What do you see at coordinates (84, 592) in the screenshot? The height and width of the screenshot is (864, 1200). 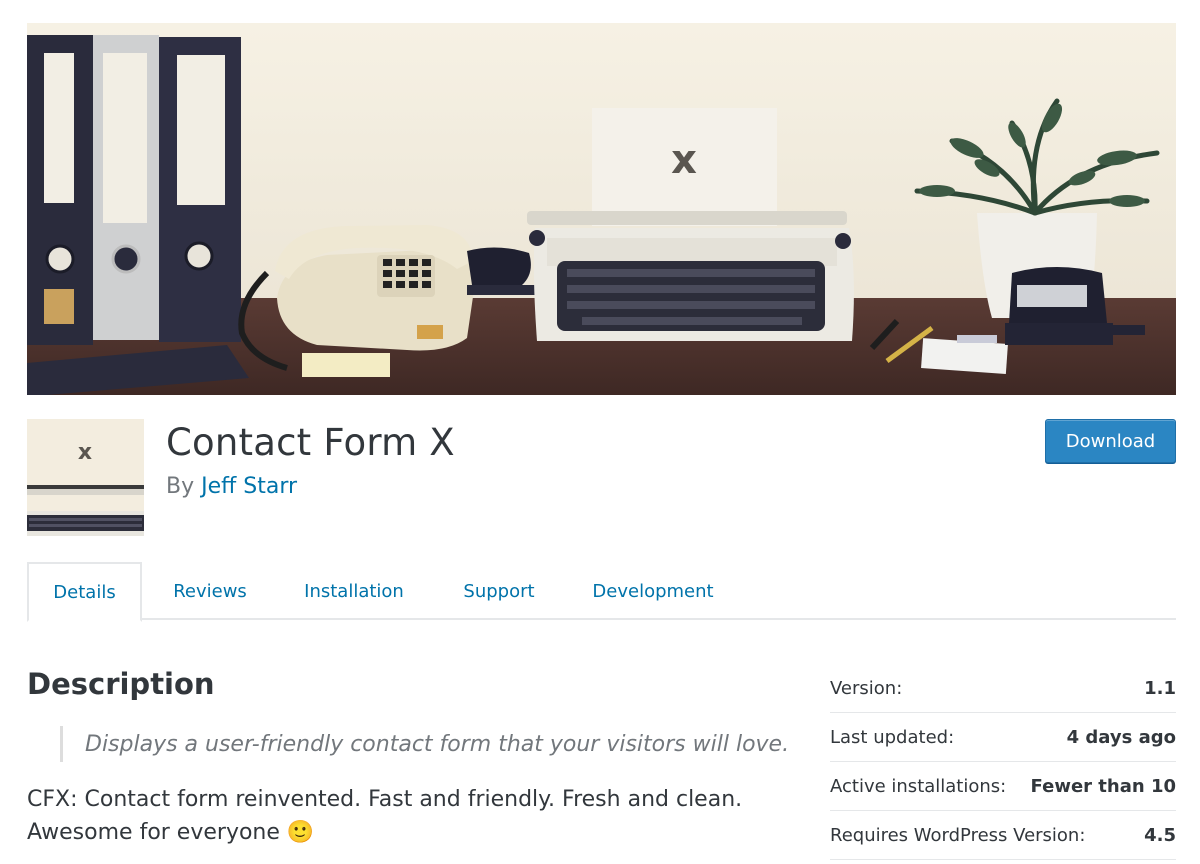 I see `tab-details: Details` at bounding box center [84, 592].